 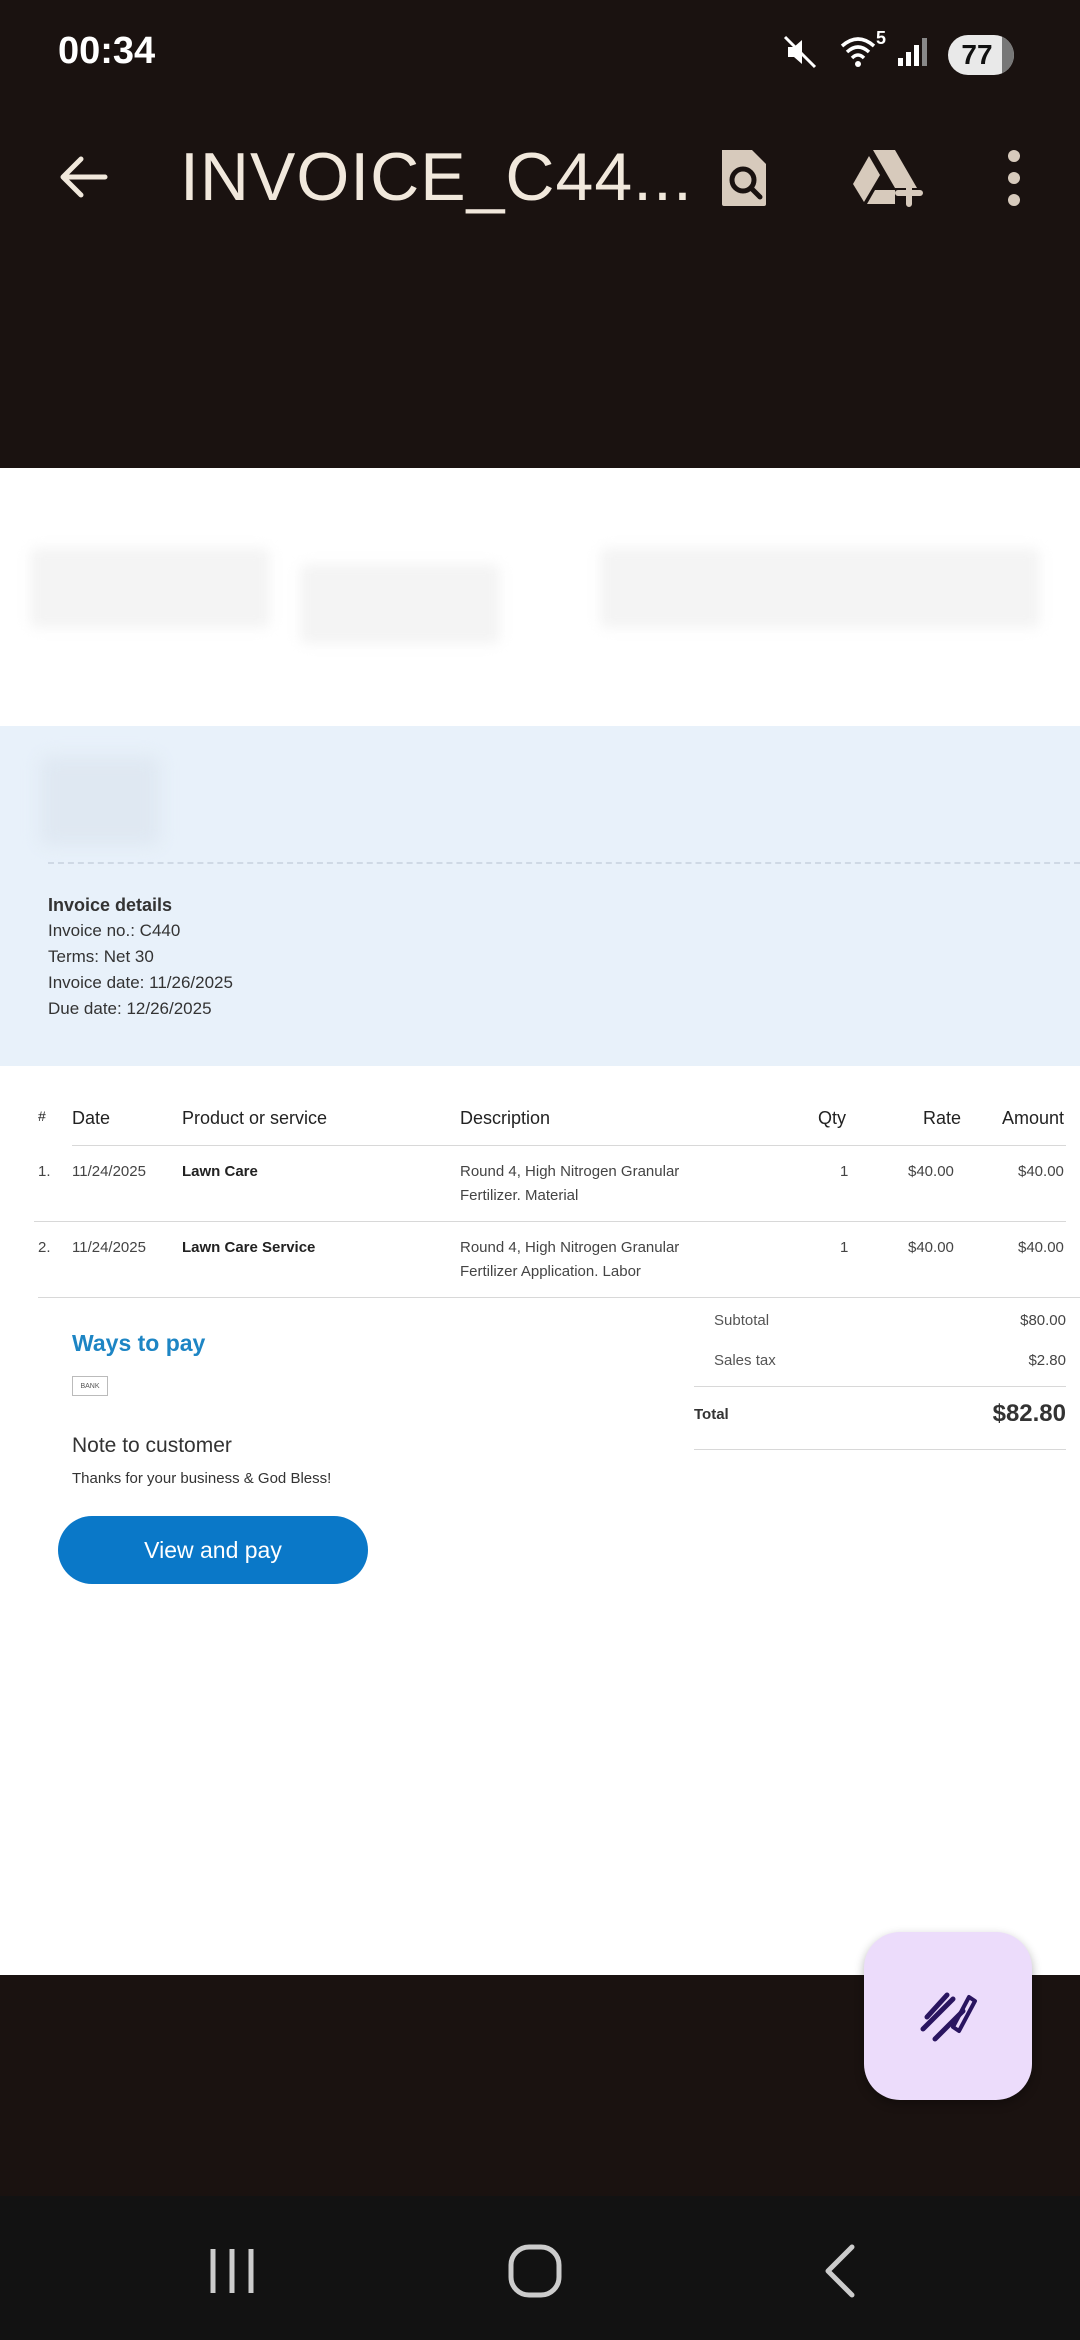 I want to click on add-to-drive-button, so click(x=888, y=178).